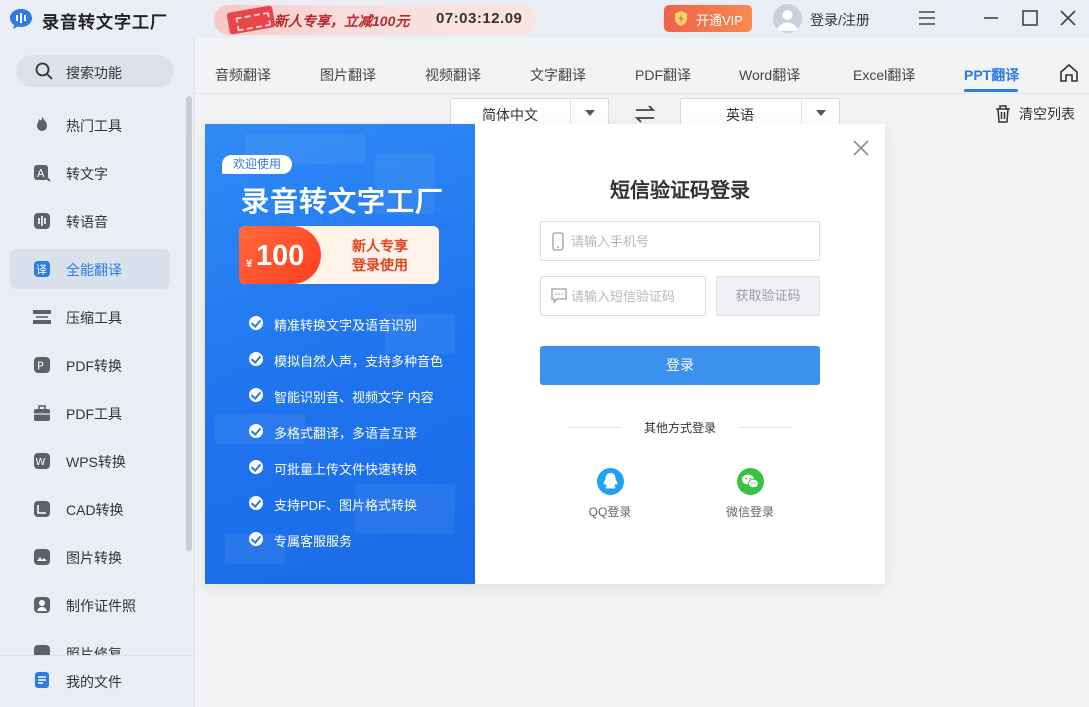  Describe the element at coordinates (249, 264) in the screenshot. I see `coupon-currency: ¥` at that location.